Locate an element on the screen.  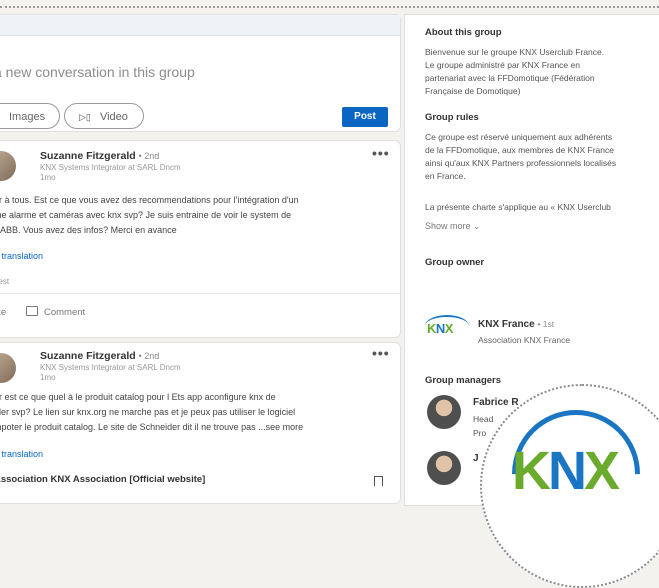
owner-logo: KNX is located at coordinates (440, 328).